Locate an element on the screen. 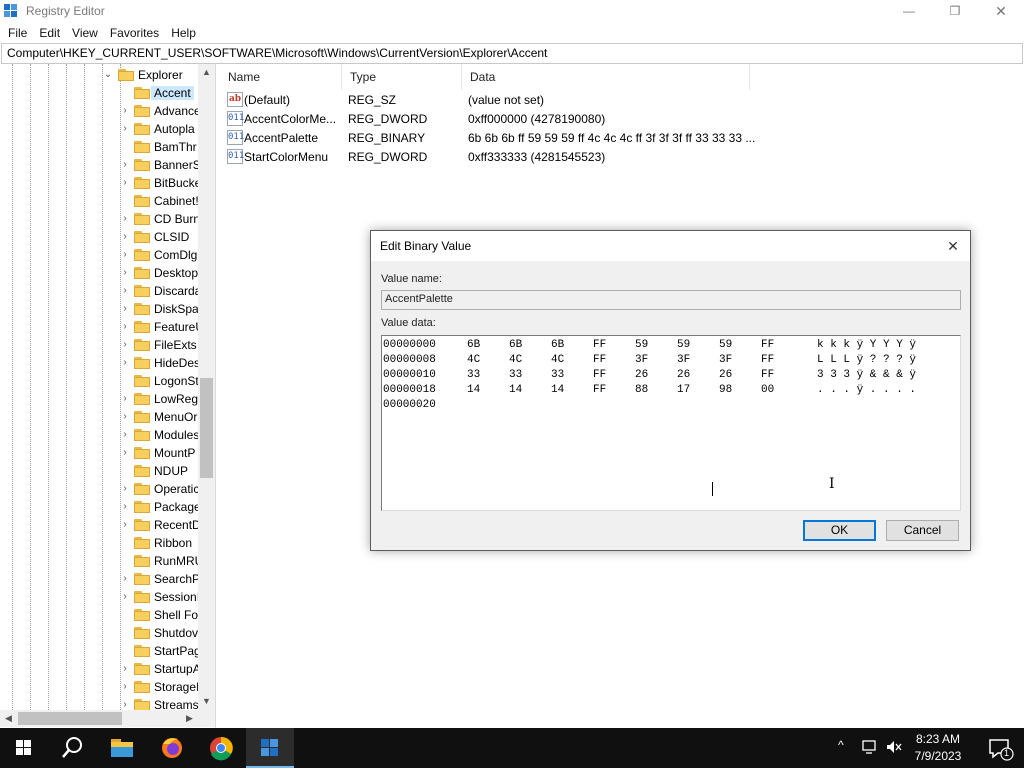 This screenshot has height=771, width=1024. tree-horizontal-scrollbar: ◀ ▶ is located at coordinates (99, 718).